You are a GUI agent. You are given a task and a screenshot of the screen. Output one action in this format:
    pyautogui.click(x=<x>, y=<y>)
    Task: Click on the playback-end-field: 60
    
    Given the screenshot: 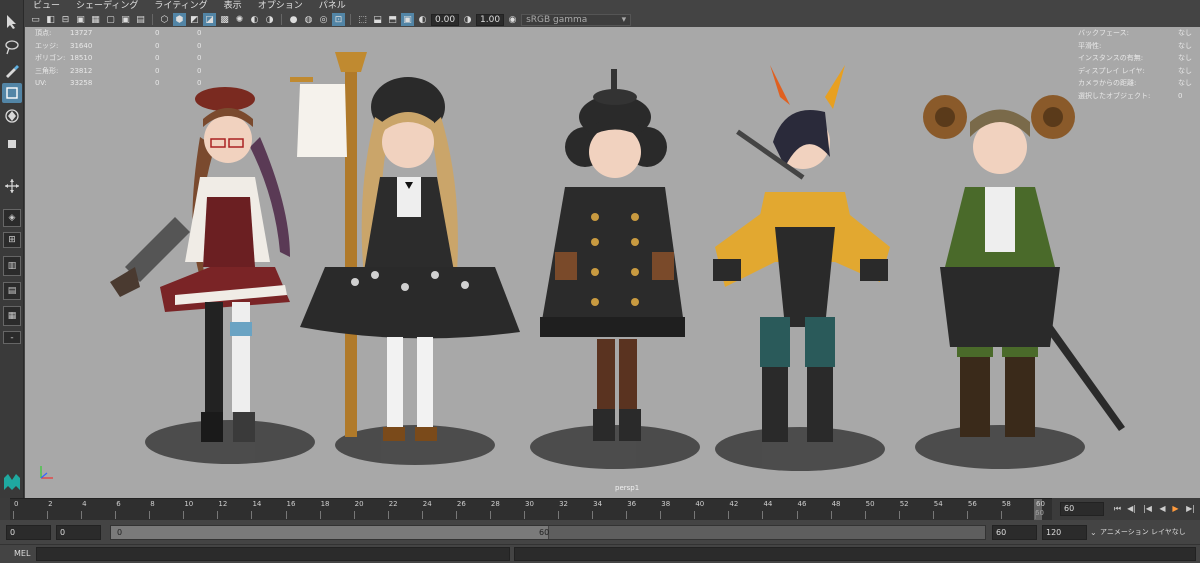 What is the action you would take?
    pyautogui.click(x=1014, y=532)
    